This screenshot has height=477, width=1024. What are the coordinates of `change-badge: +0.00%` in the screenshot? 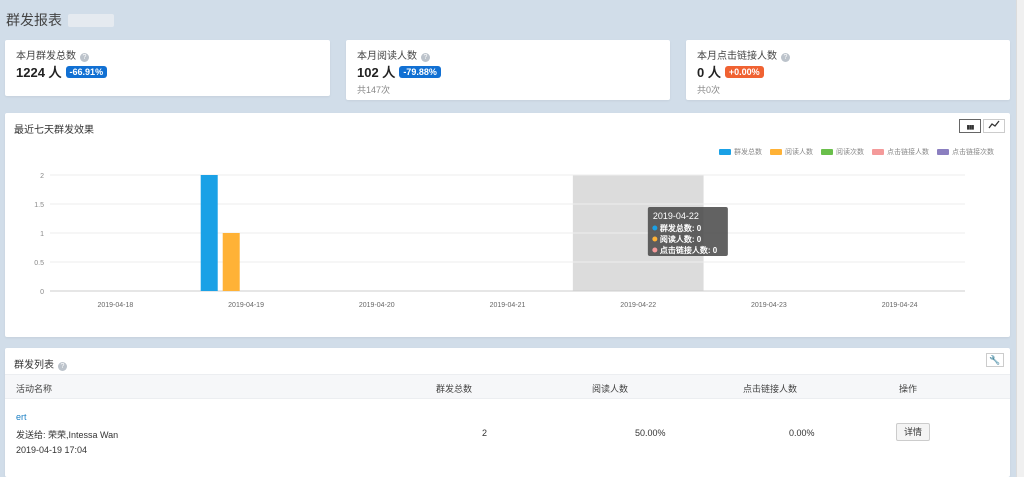 It's located at (744, 72).